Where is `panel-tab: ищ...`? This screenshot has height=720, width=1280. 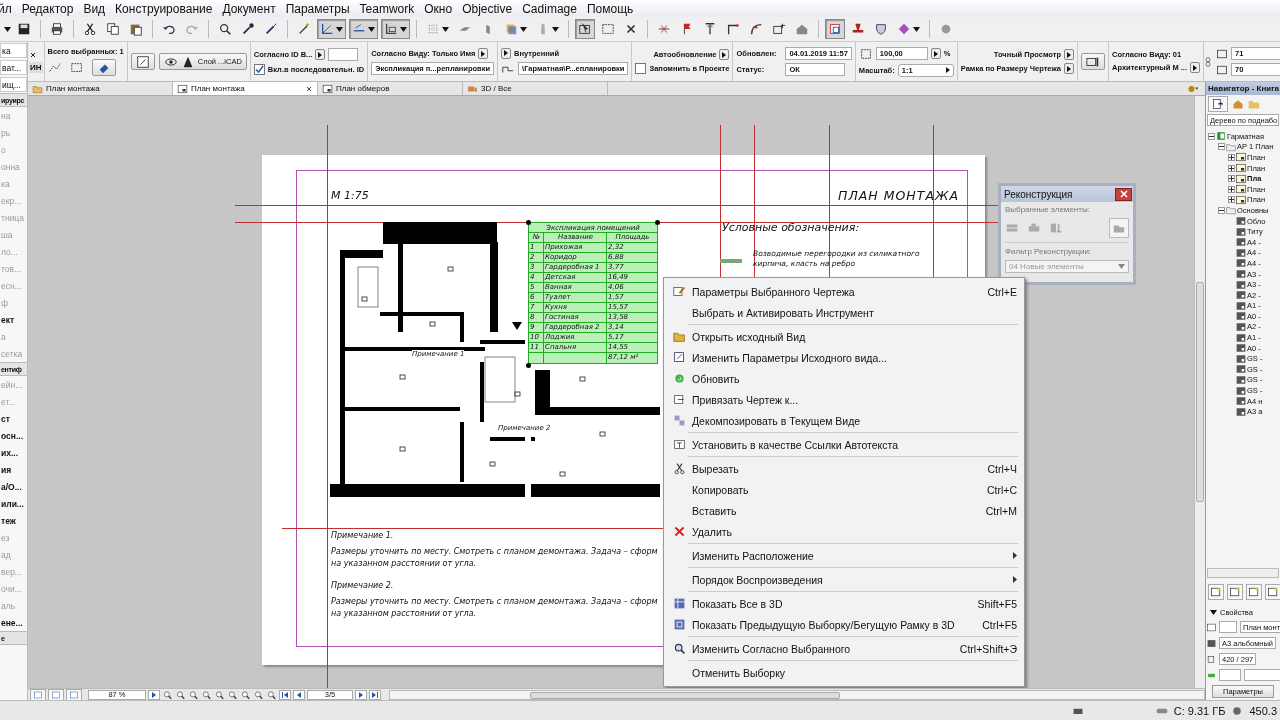
panel-tab: ищ... is located at coordinates (13, 84).